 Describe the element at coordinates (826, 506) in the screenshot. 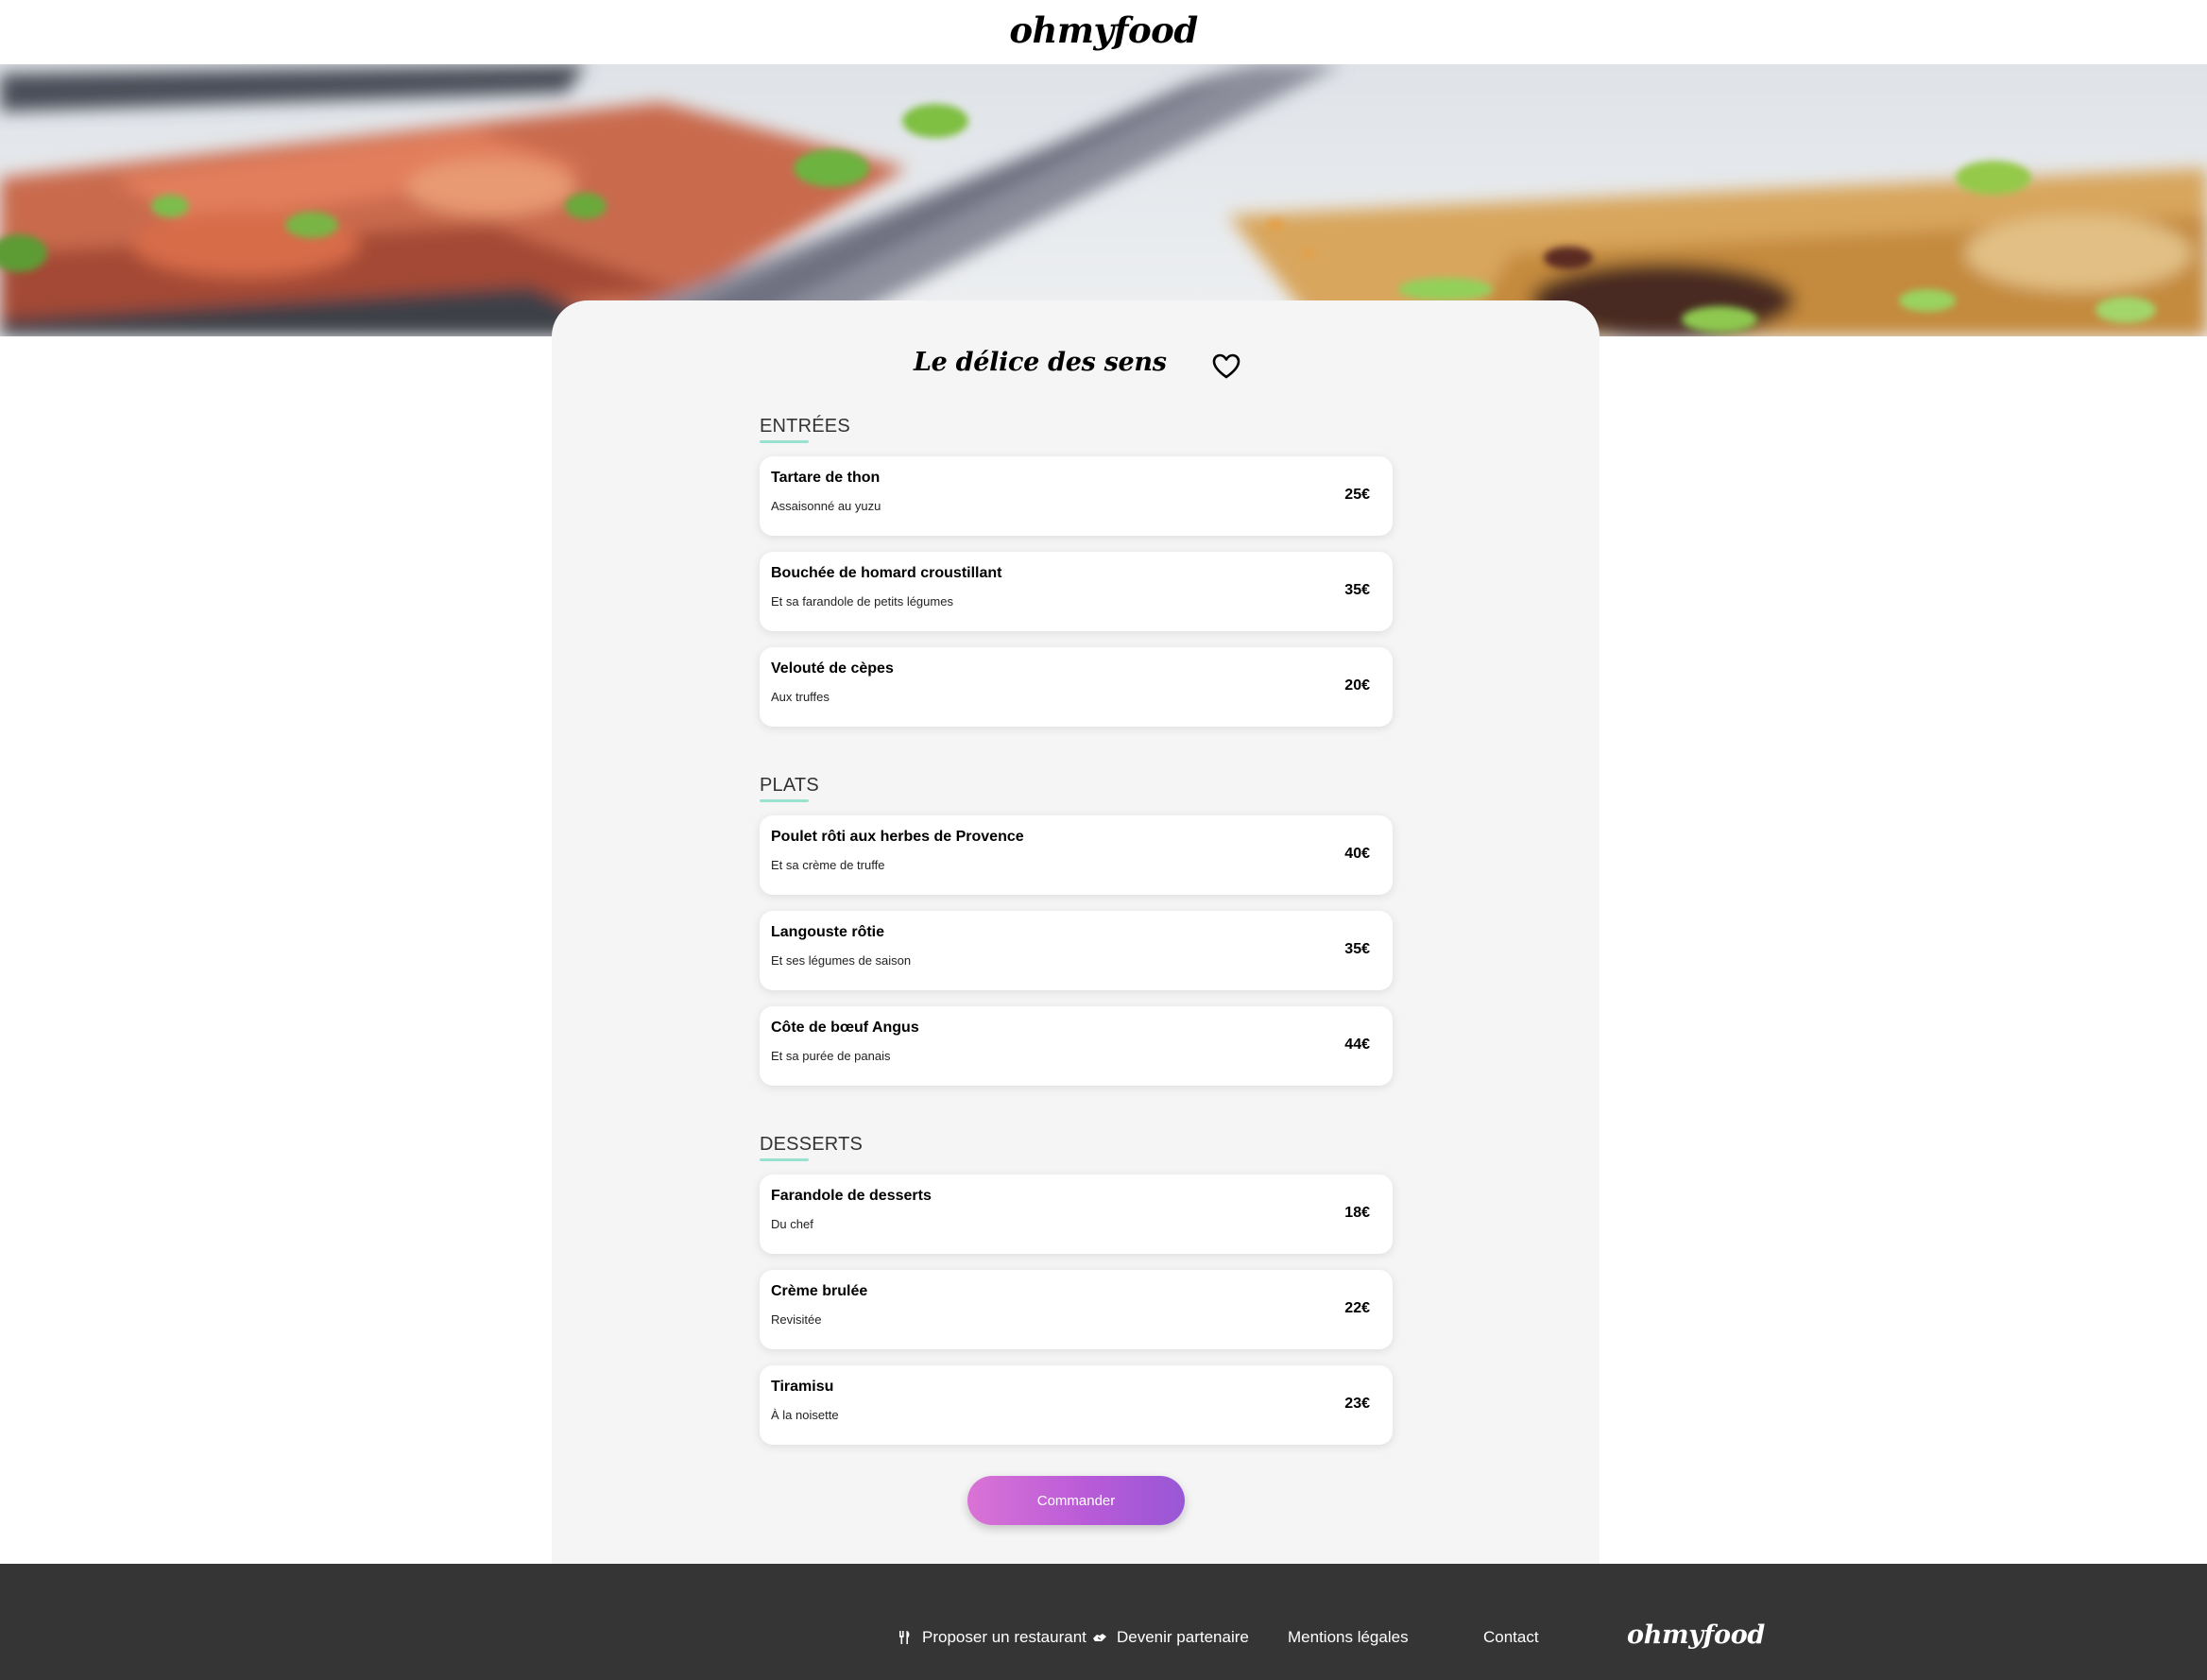

I see `dish-description: Assaisonné au yuzu` at that location.